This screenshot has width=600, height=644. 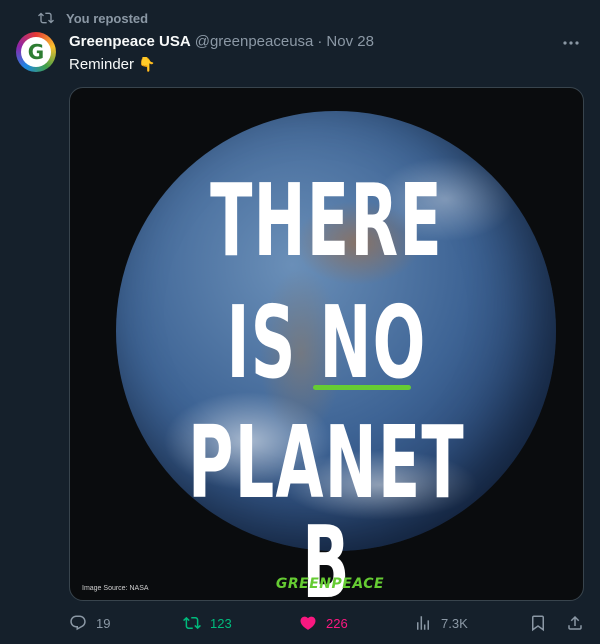 I want to click on tweet-header: Greenpeace USA @greenpeaceusa · Nov 28, so click(x=221, y=41).